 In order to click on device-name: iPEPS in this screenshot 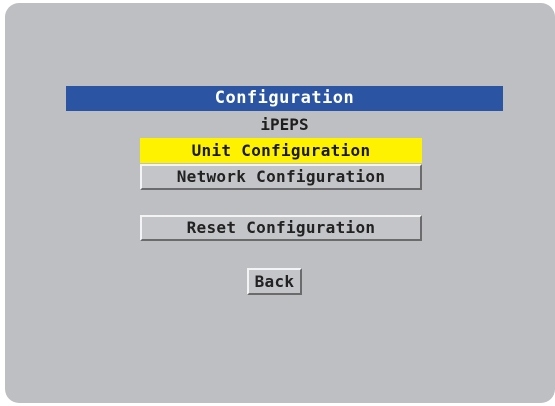, I will do `click(284, 124)`.